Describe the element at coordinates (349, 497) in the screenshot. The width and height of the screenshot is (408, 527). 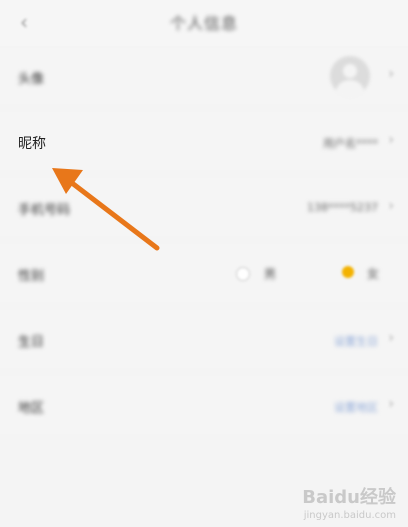
I see `baidu-jingyan-logo: Baidu经验` at that location.